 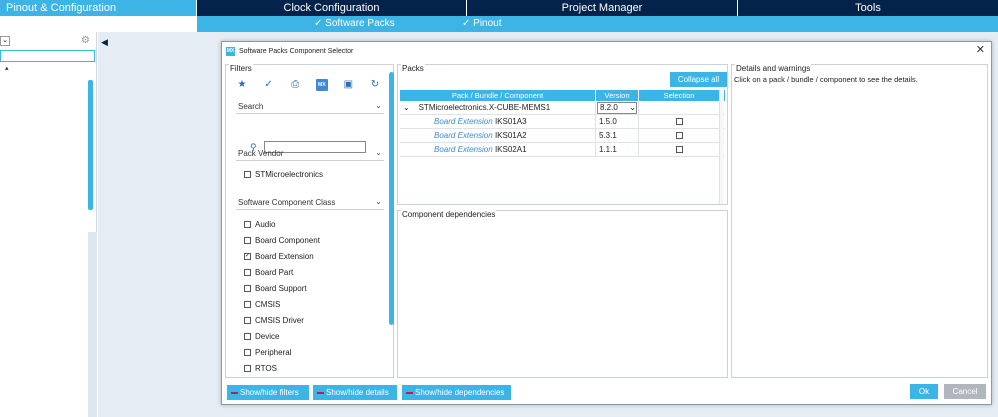 What do you see at coordinates (261, 336) in the screenshot?
I see `class-checkbox-item: Device` at bounding box center [261, 336].